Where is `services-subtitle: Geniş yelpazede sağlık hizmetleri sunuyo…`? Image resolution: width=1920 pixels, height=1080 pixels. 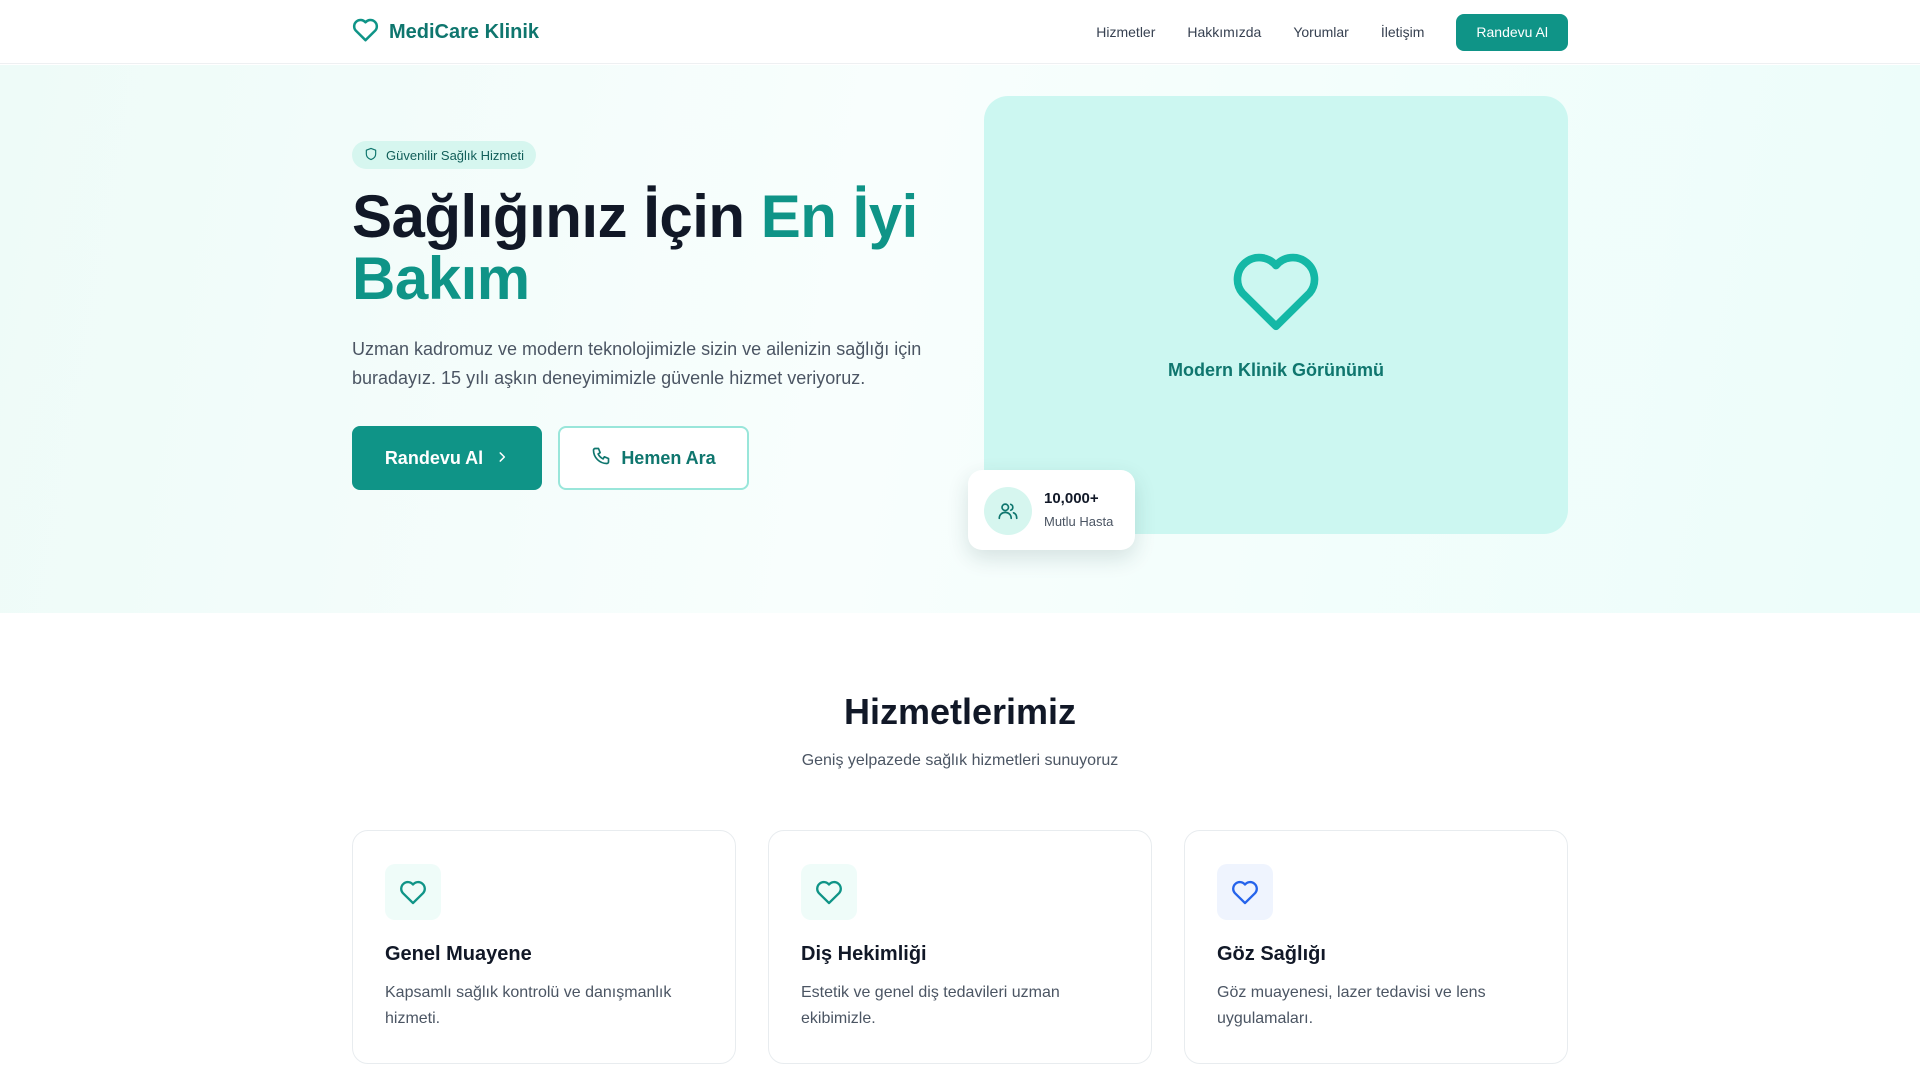 services-subtitle: Geniş yelpazede sağlık hizmetleri sunuyo… is located at coordinates (960, 760).